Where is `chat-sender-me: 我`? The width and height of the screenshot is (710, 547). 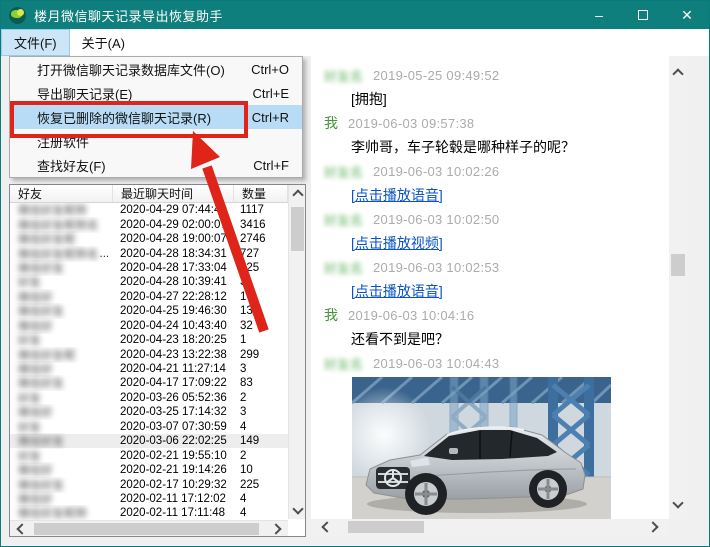
chat-sender-me: 我 is located at coordinates (331, 123).